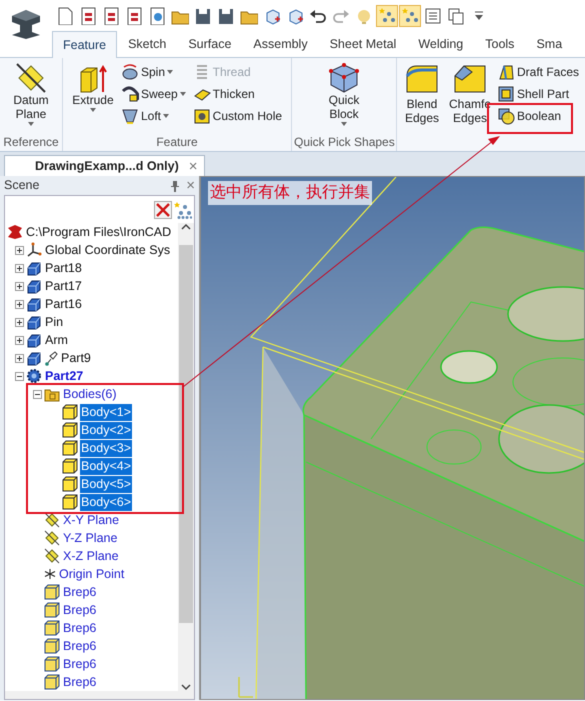  I want to click on ribbon-button: Extrude, so click(93, 97).